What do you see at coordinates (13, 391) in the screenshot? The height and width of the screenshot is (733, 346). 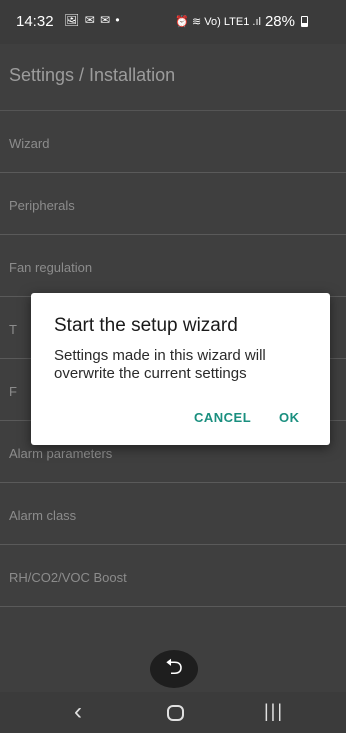 I see `list-item-label: F` at bounding box center [13, 391].